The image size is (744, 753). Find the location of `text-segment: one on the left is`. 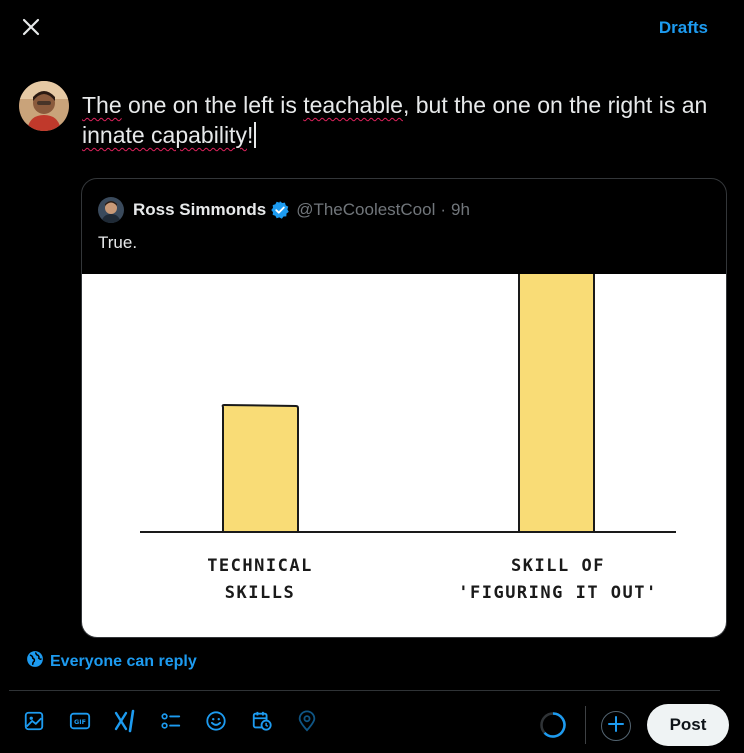

text-segment: one on the left is is located at coordinates (212, 105).